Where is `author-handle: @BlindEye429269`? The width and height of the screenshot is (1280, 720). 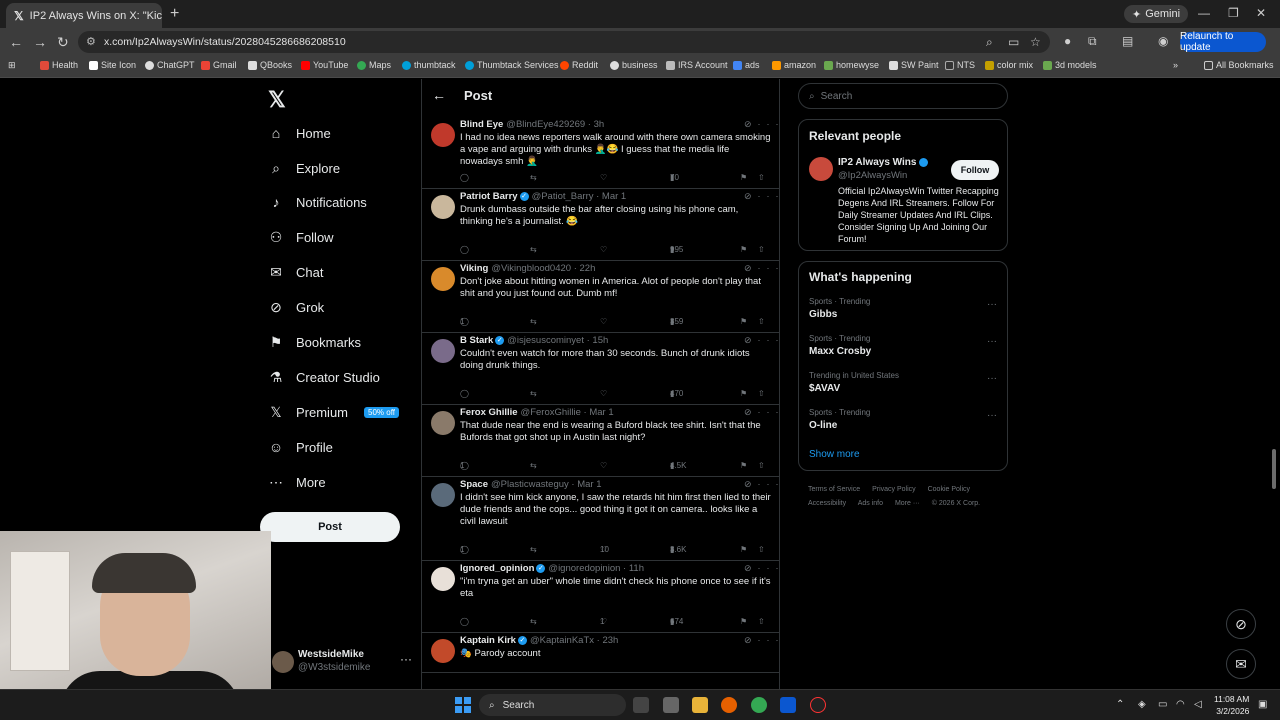
author-handle: @BlindEye429269 is located at coordinates (545, 124).